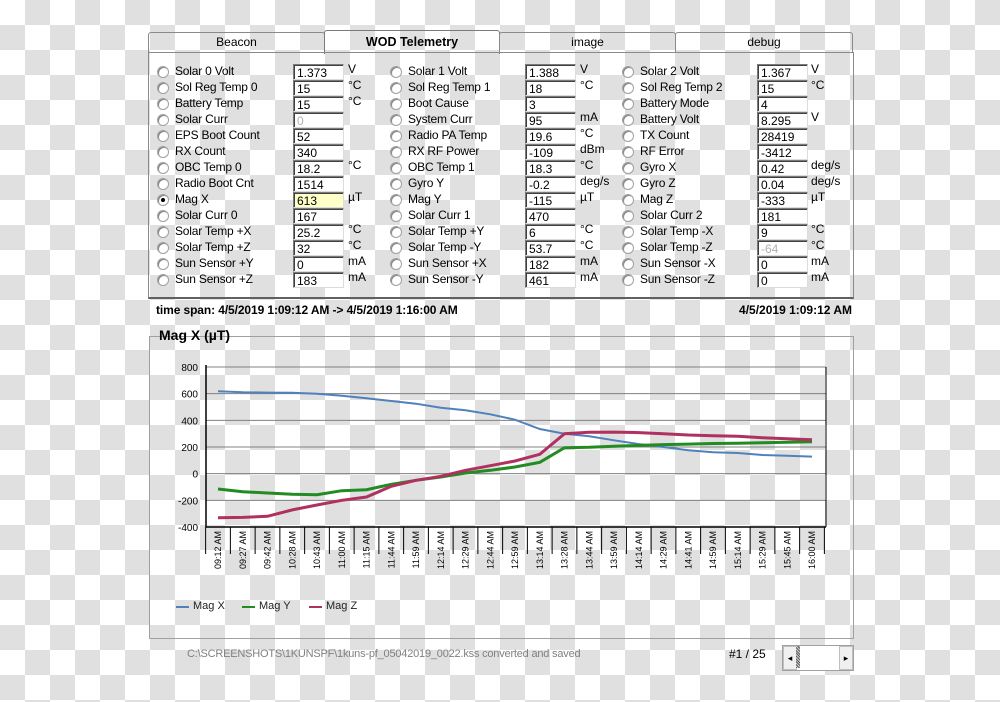 The height and width of the screenshot is (702, 1000). I want to click on radio-system-curr, so click(396, 120).